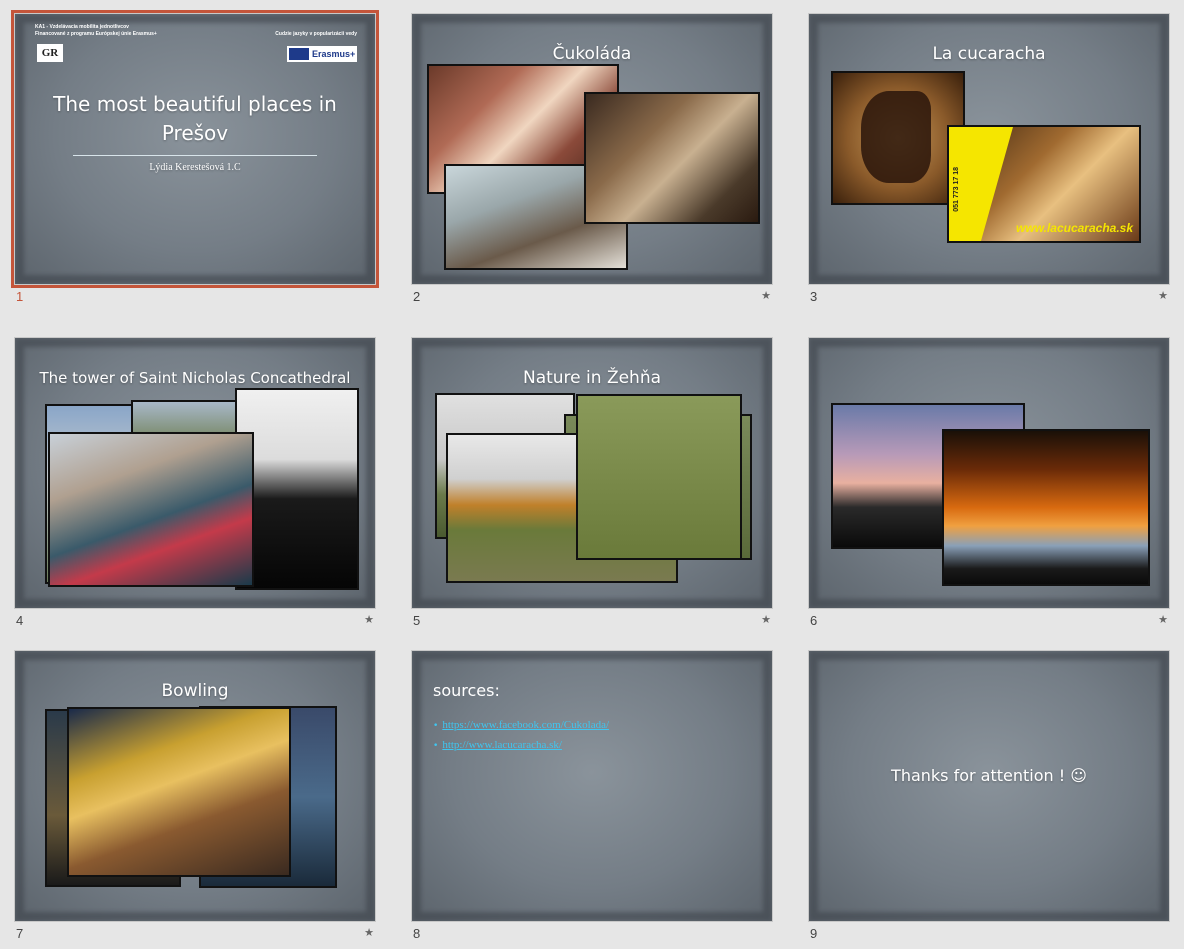 This screenshot has width=1184, height=949. I want to click on slide-1-title-line-1: The most beautiful places in, so click(195, 104).